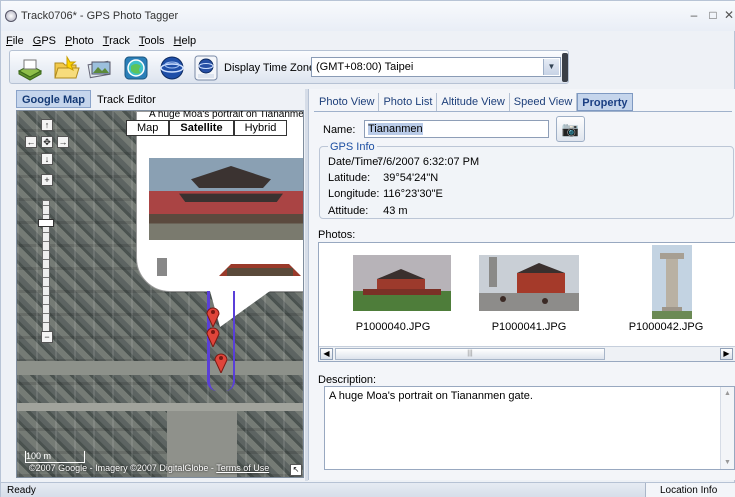  What do you see at coordinates (21, 490) in the screenshot?
I see `status-text: Ready` at bounding box center [21, 490].